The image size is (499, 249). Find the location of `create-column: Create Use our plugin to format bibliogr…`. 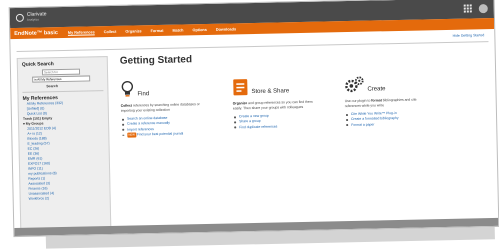

create-column: Create Use our plugin to format bibliogr… is located at coordinates (397, 101).